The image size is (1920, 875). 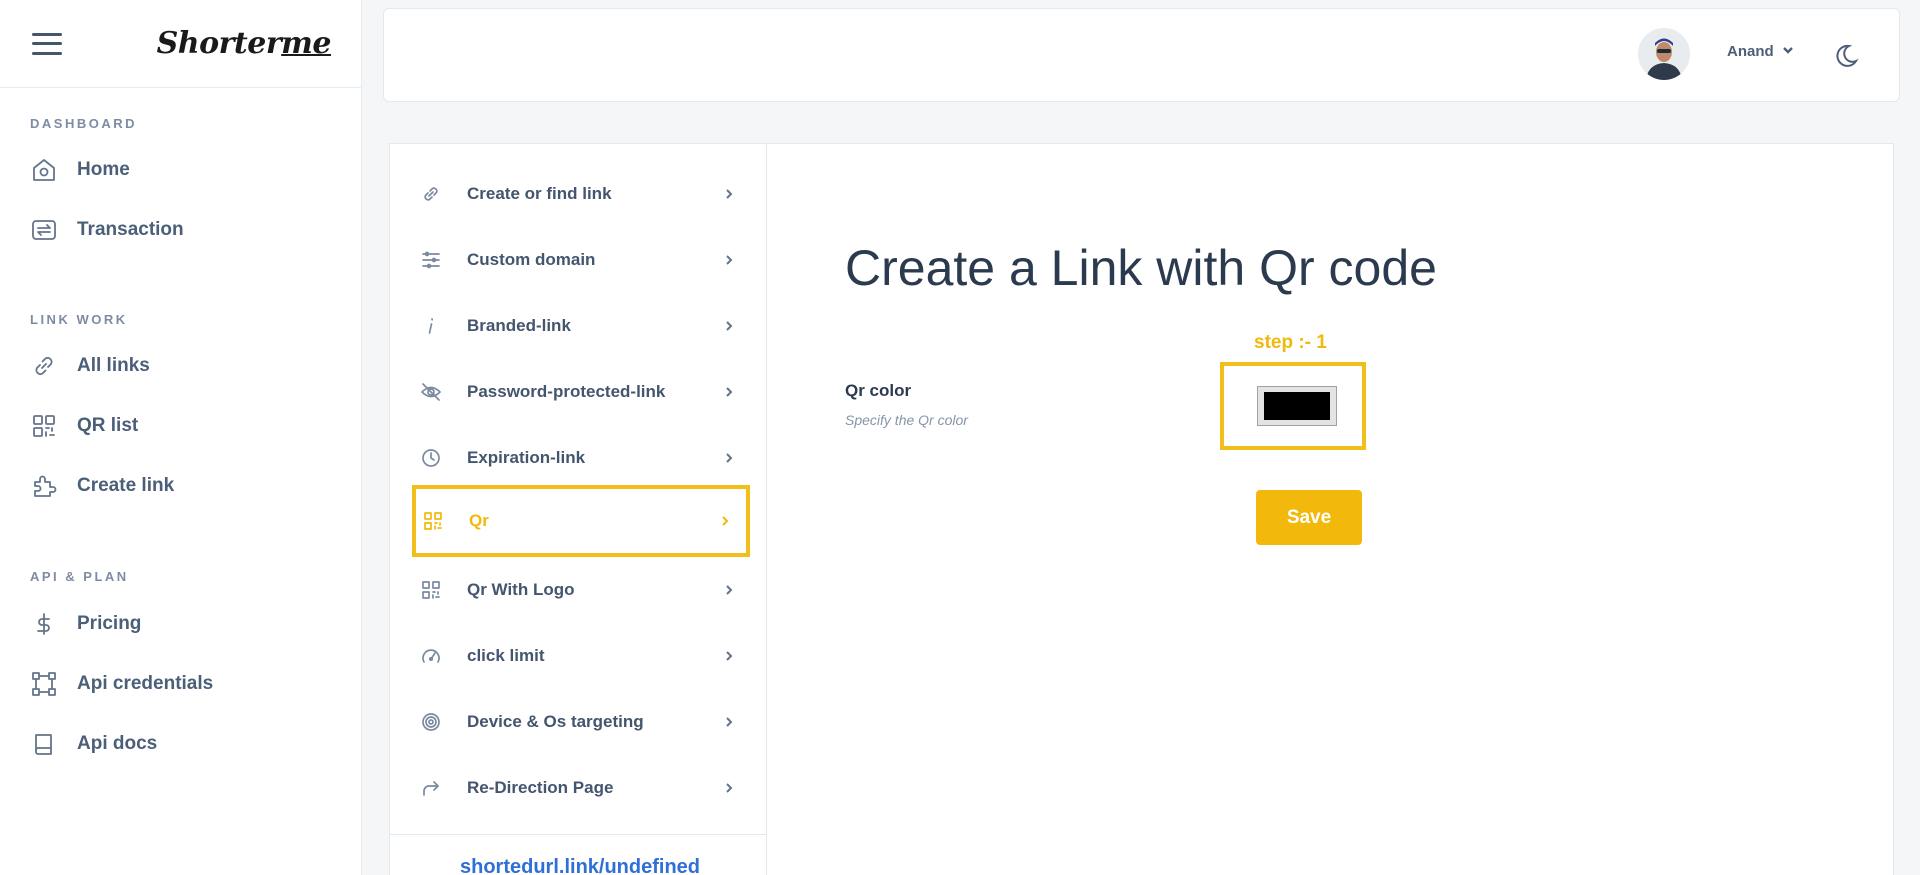 I want to click on menu-footer-divider, so click(x=578, y=834).